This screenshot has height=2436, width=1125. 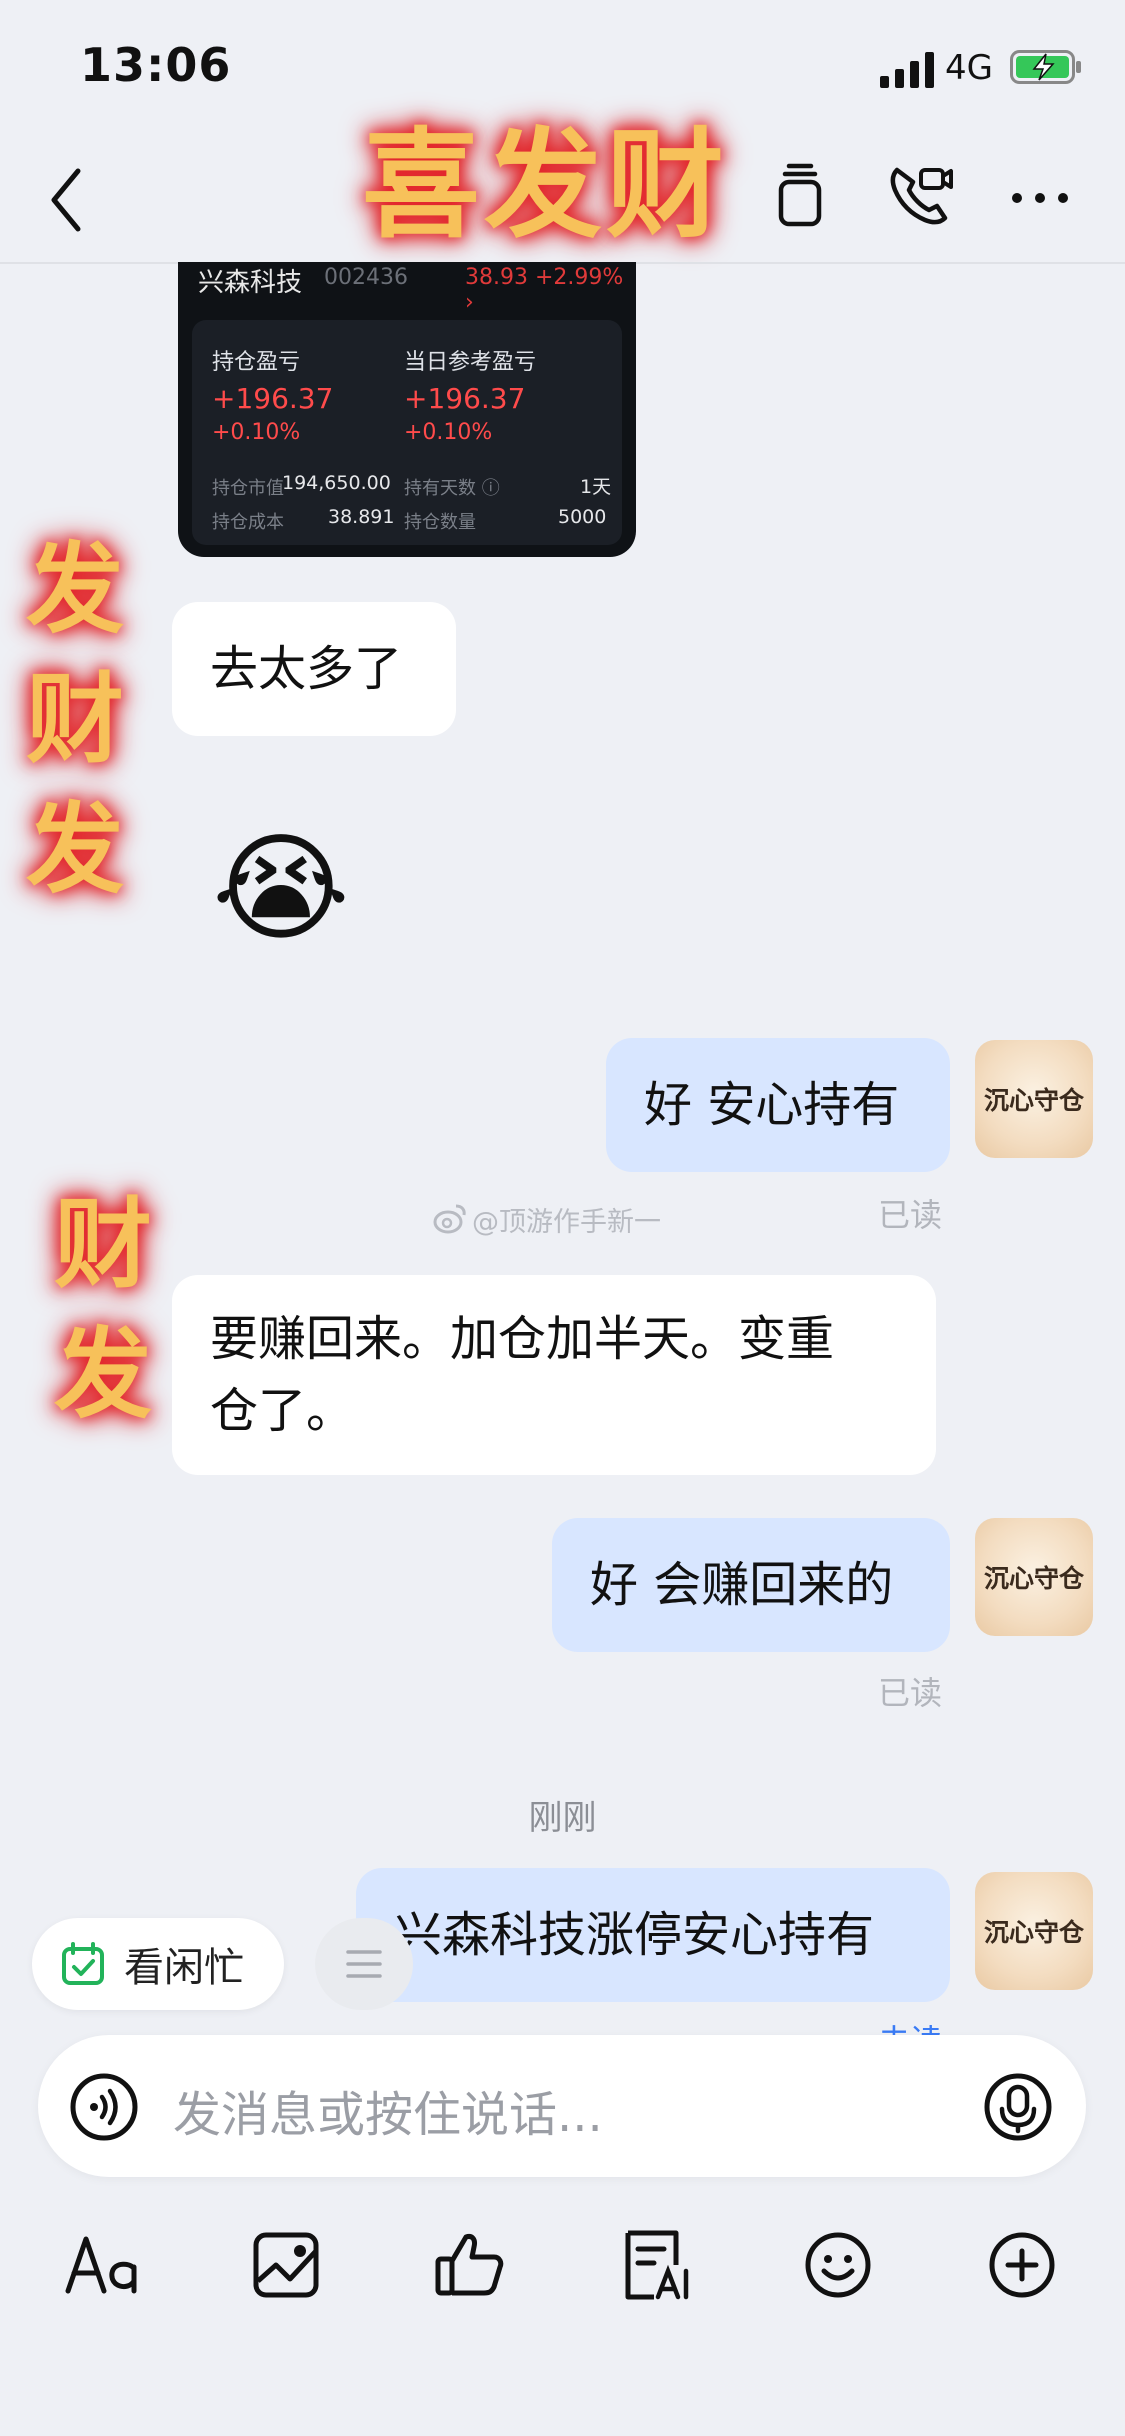 What do you see at coordinates (361, 517) in the screenshot?
I see `cost-value: 38.891` at bounding box center [361, 517].